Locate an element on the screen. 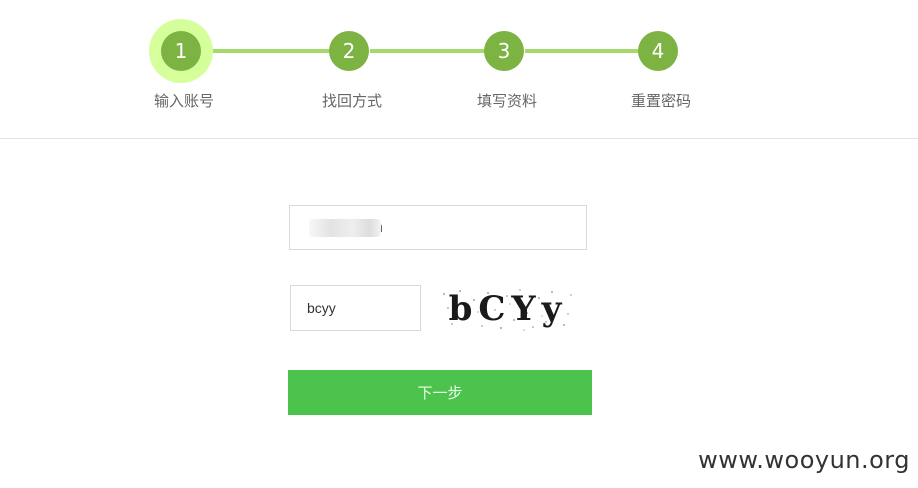 This screenshot has height=488, width=918. step-2-label: 找回方式 is located at coordinates (351, 101).